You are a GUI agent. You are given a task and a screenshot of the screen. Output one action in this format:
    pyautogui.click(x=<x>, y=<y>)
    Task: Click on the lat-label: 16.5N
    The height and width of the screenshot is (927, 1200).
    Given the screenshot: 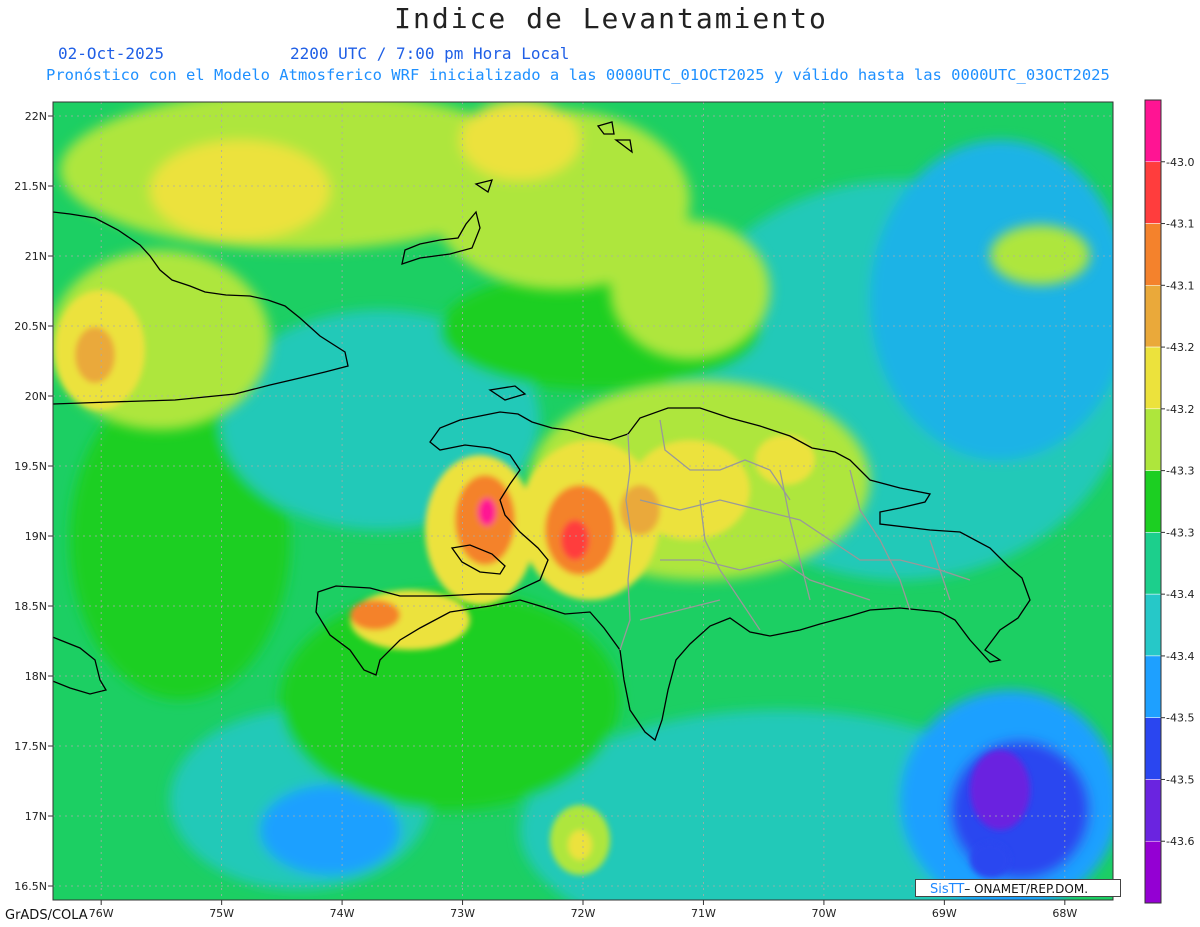 What is the action you would take?
    pyautogui.click(x=30, y=886)
    